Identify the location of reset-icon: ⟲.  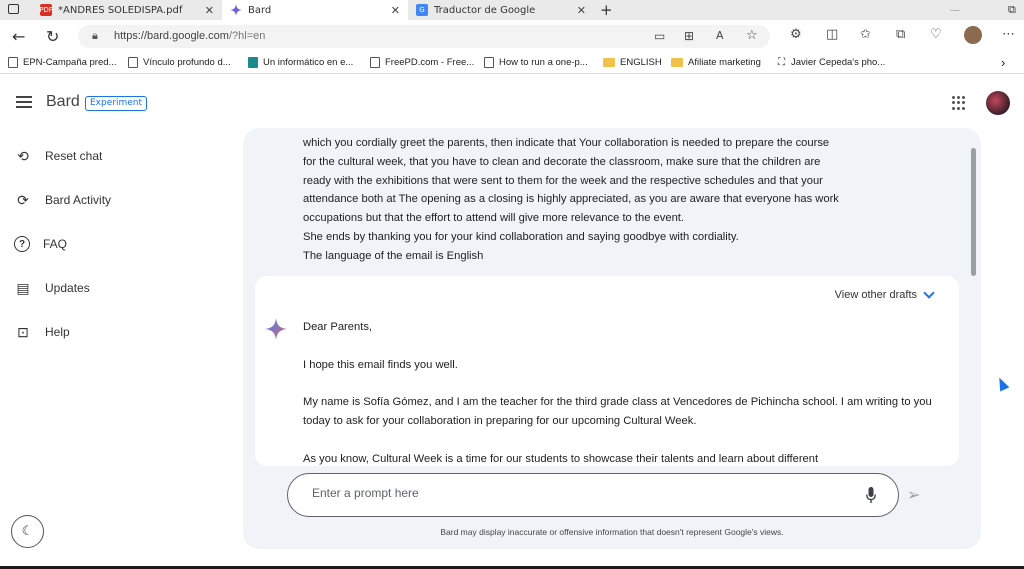
(23, 155).